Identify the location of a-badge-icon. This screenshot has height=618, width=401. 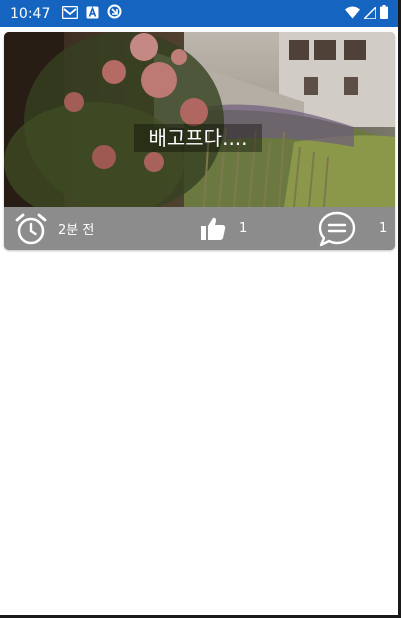
(92, 13).